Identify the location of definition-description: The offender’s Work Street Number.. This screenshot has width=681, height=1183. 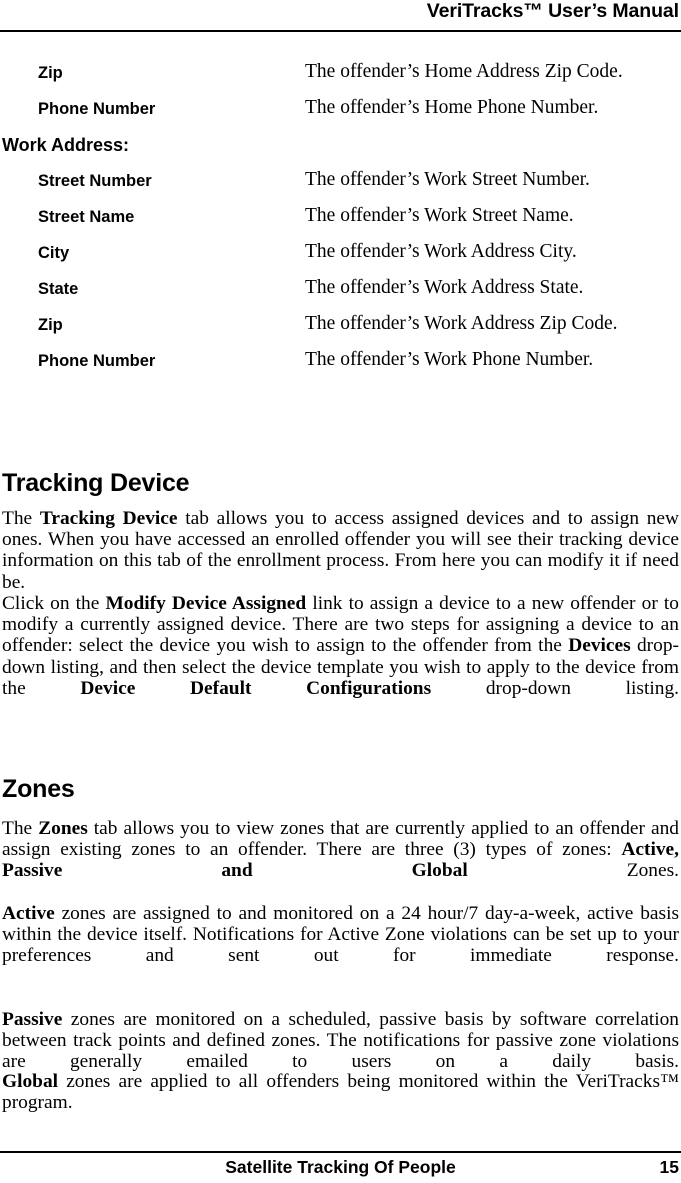
(447, 179).